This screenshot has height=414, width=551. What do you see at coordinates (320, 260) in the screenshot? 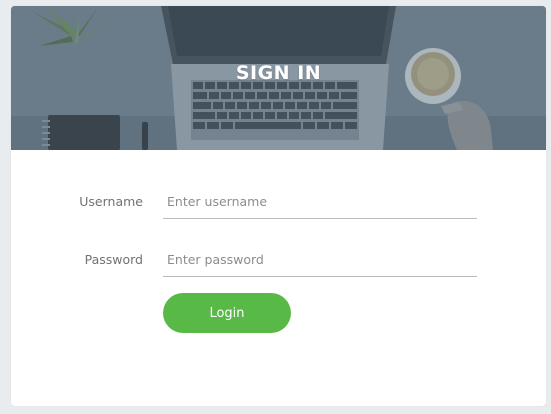
I see `password-input` at bounding box center [320, 260].